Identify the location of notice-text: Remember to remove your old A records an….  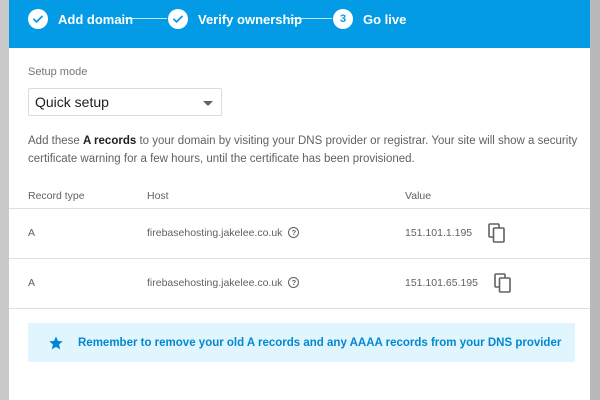
(320, 342).